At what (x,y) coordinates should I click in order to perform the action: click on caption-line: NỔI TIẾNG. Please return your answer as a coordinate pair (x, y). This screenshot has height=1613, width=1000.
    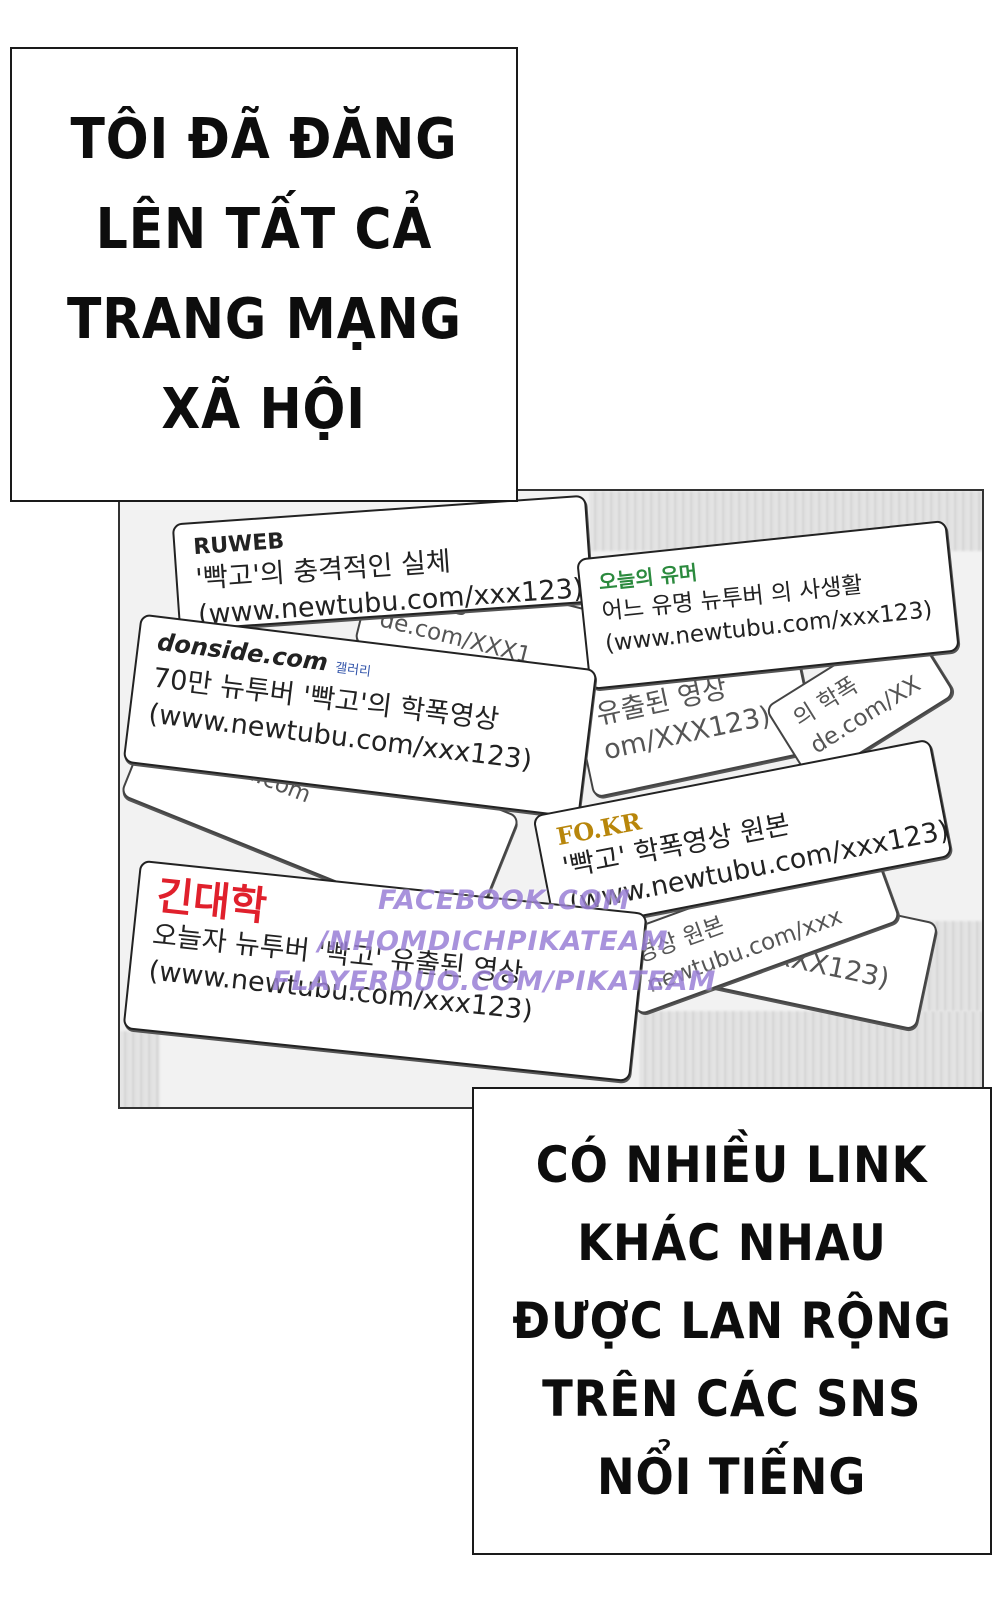
    Looking at the image, I should click on (732, 1477).